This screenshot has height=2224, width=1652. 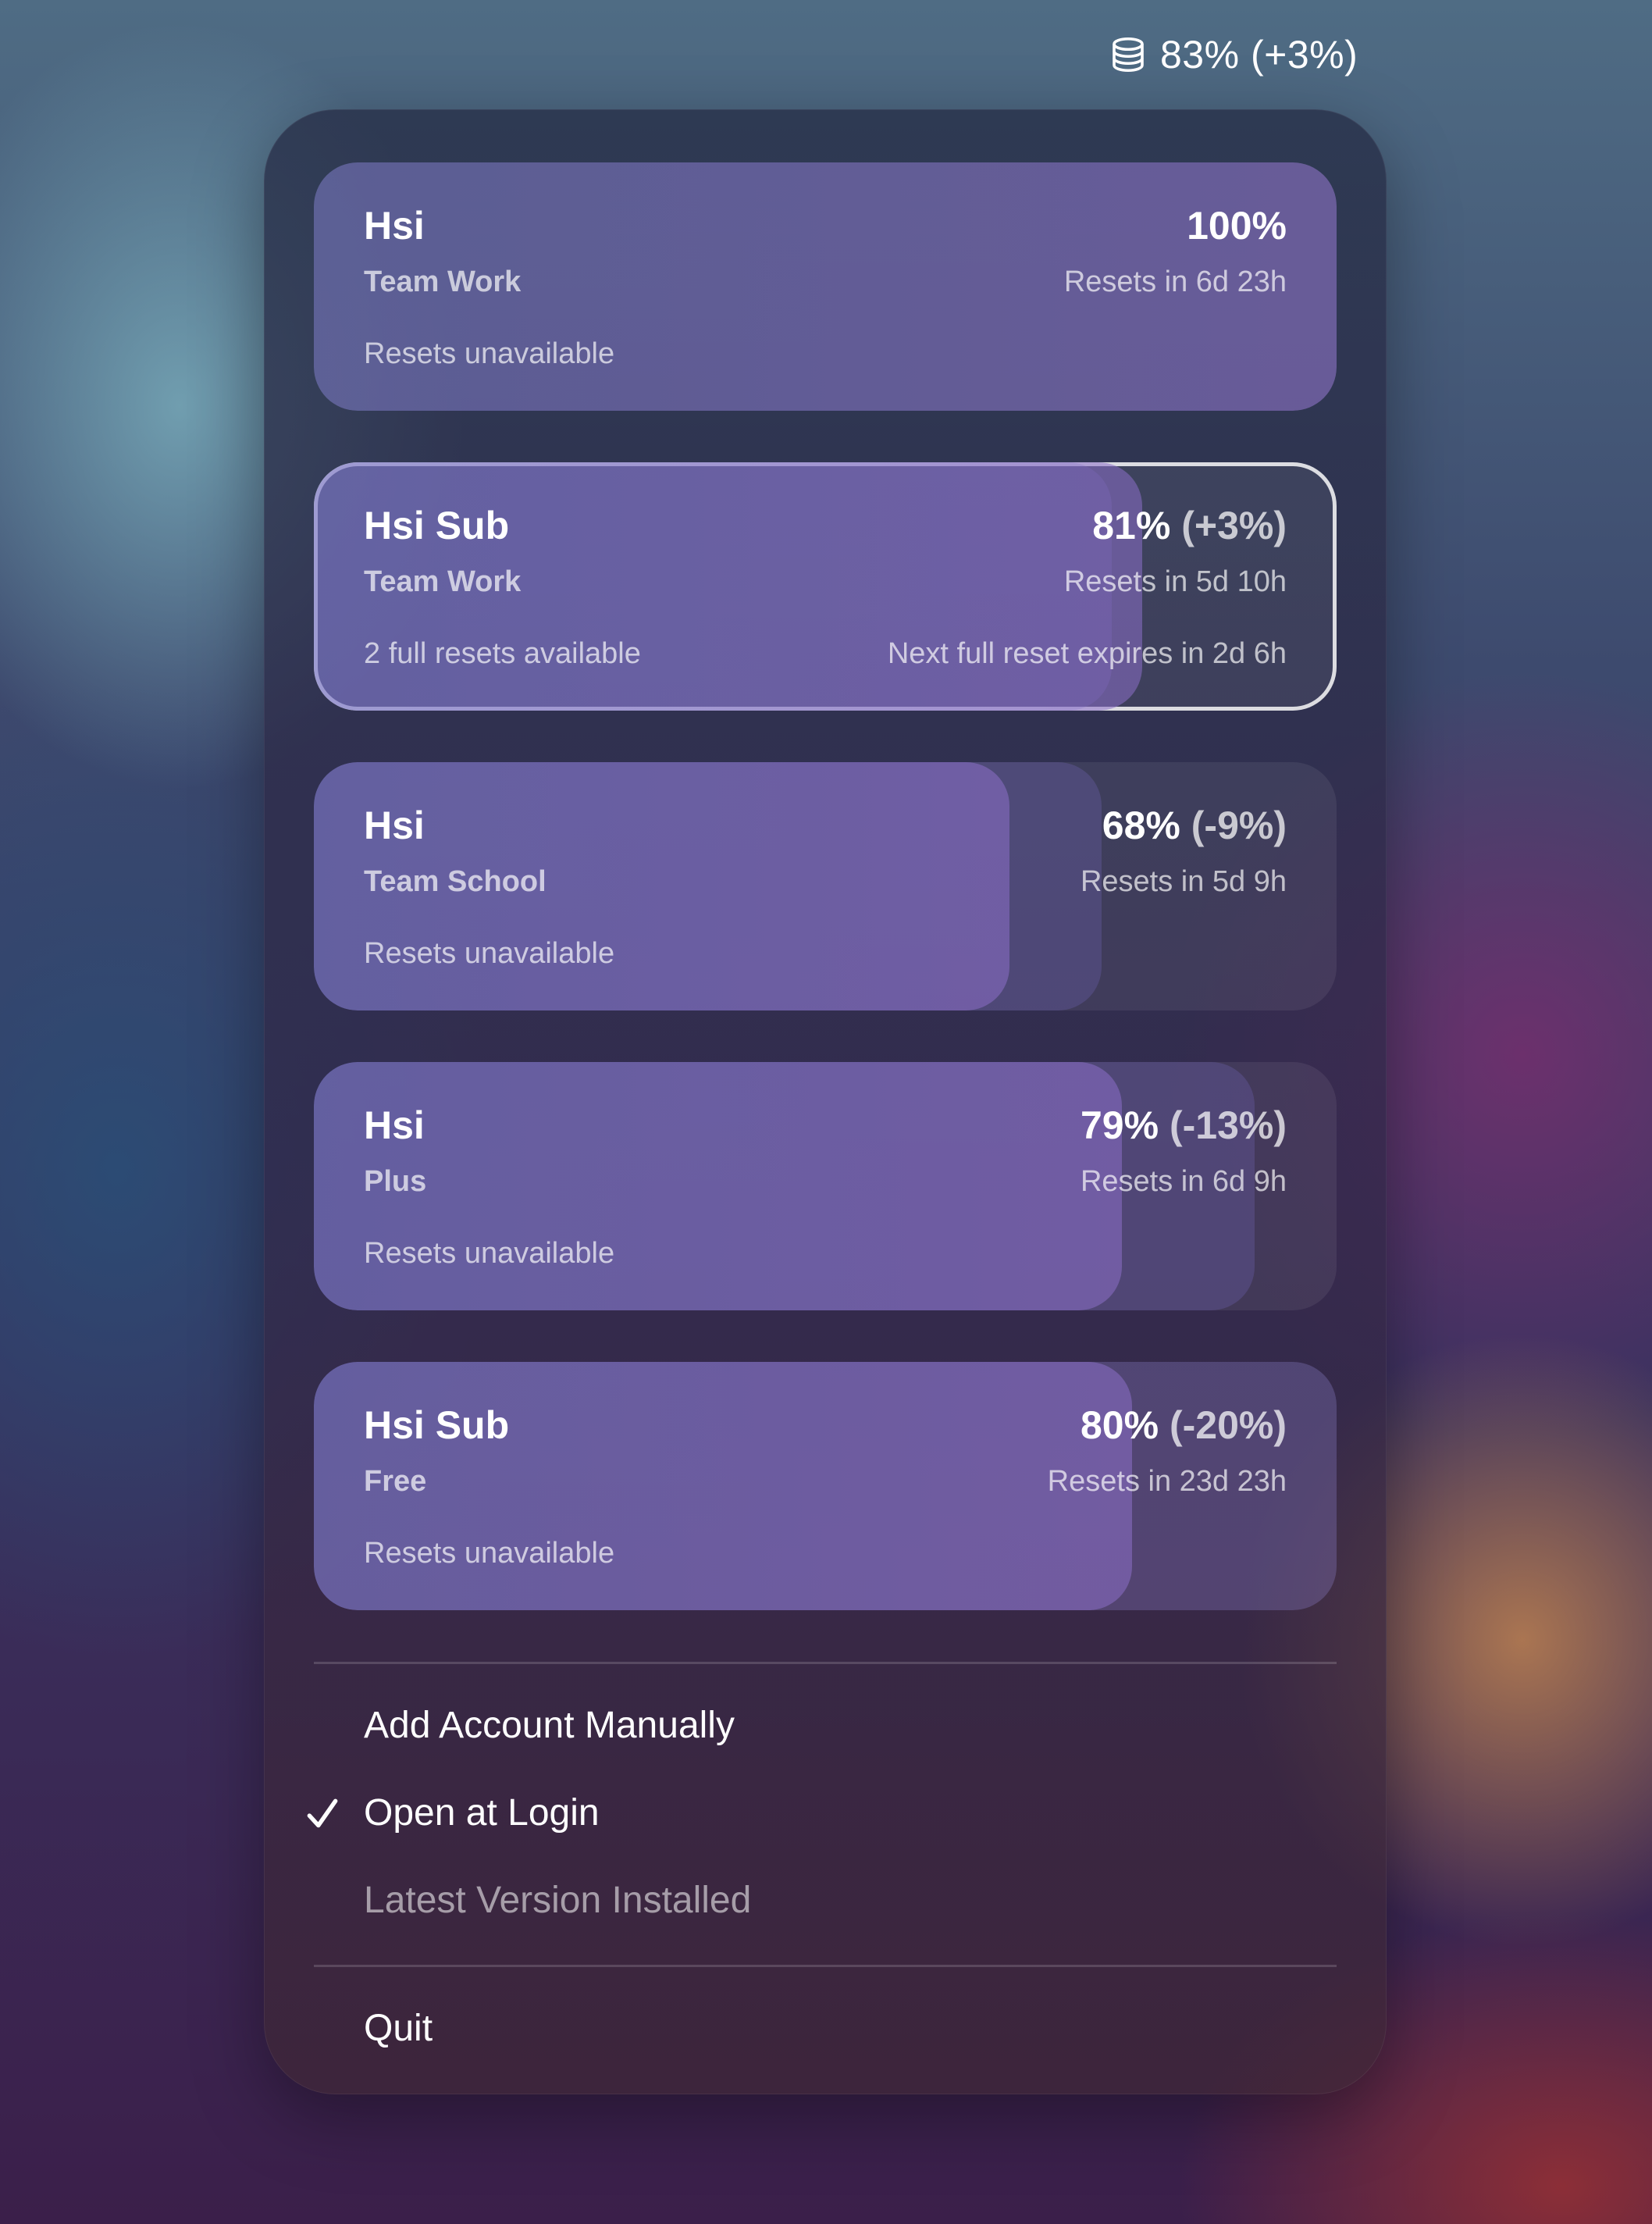 I want to click on usage-delta: (-9%), so click(x=1239, y=826).